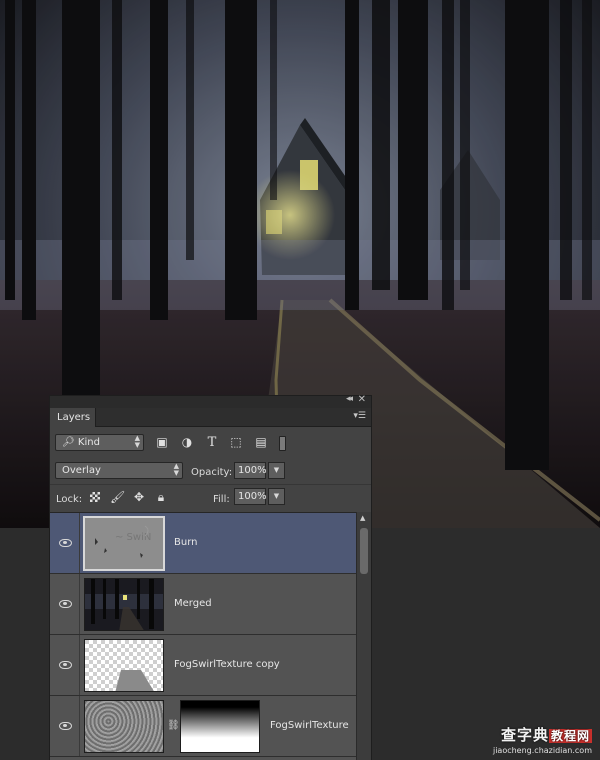 Image resolution: width=600 pixels, height=760 pixels. I want to click on filter-row: 🔎︎ Kind ▲ ▼ ▣ ◑ T ⬚ ▤, so click(210, 443).